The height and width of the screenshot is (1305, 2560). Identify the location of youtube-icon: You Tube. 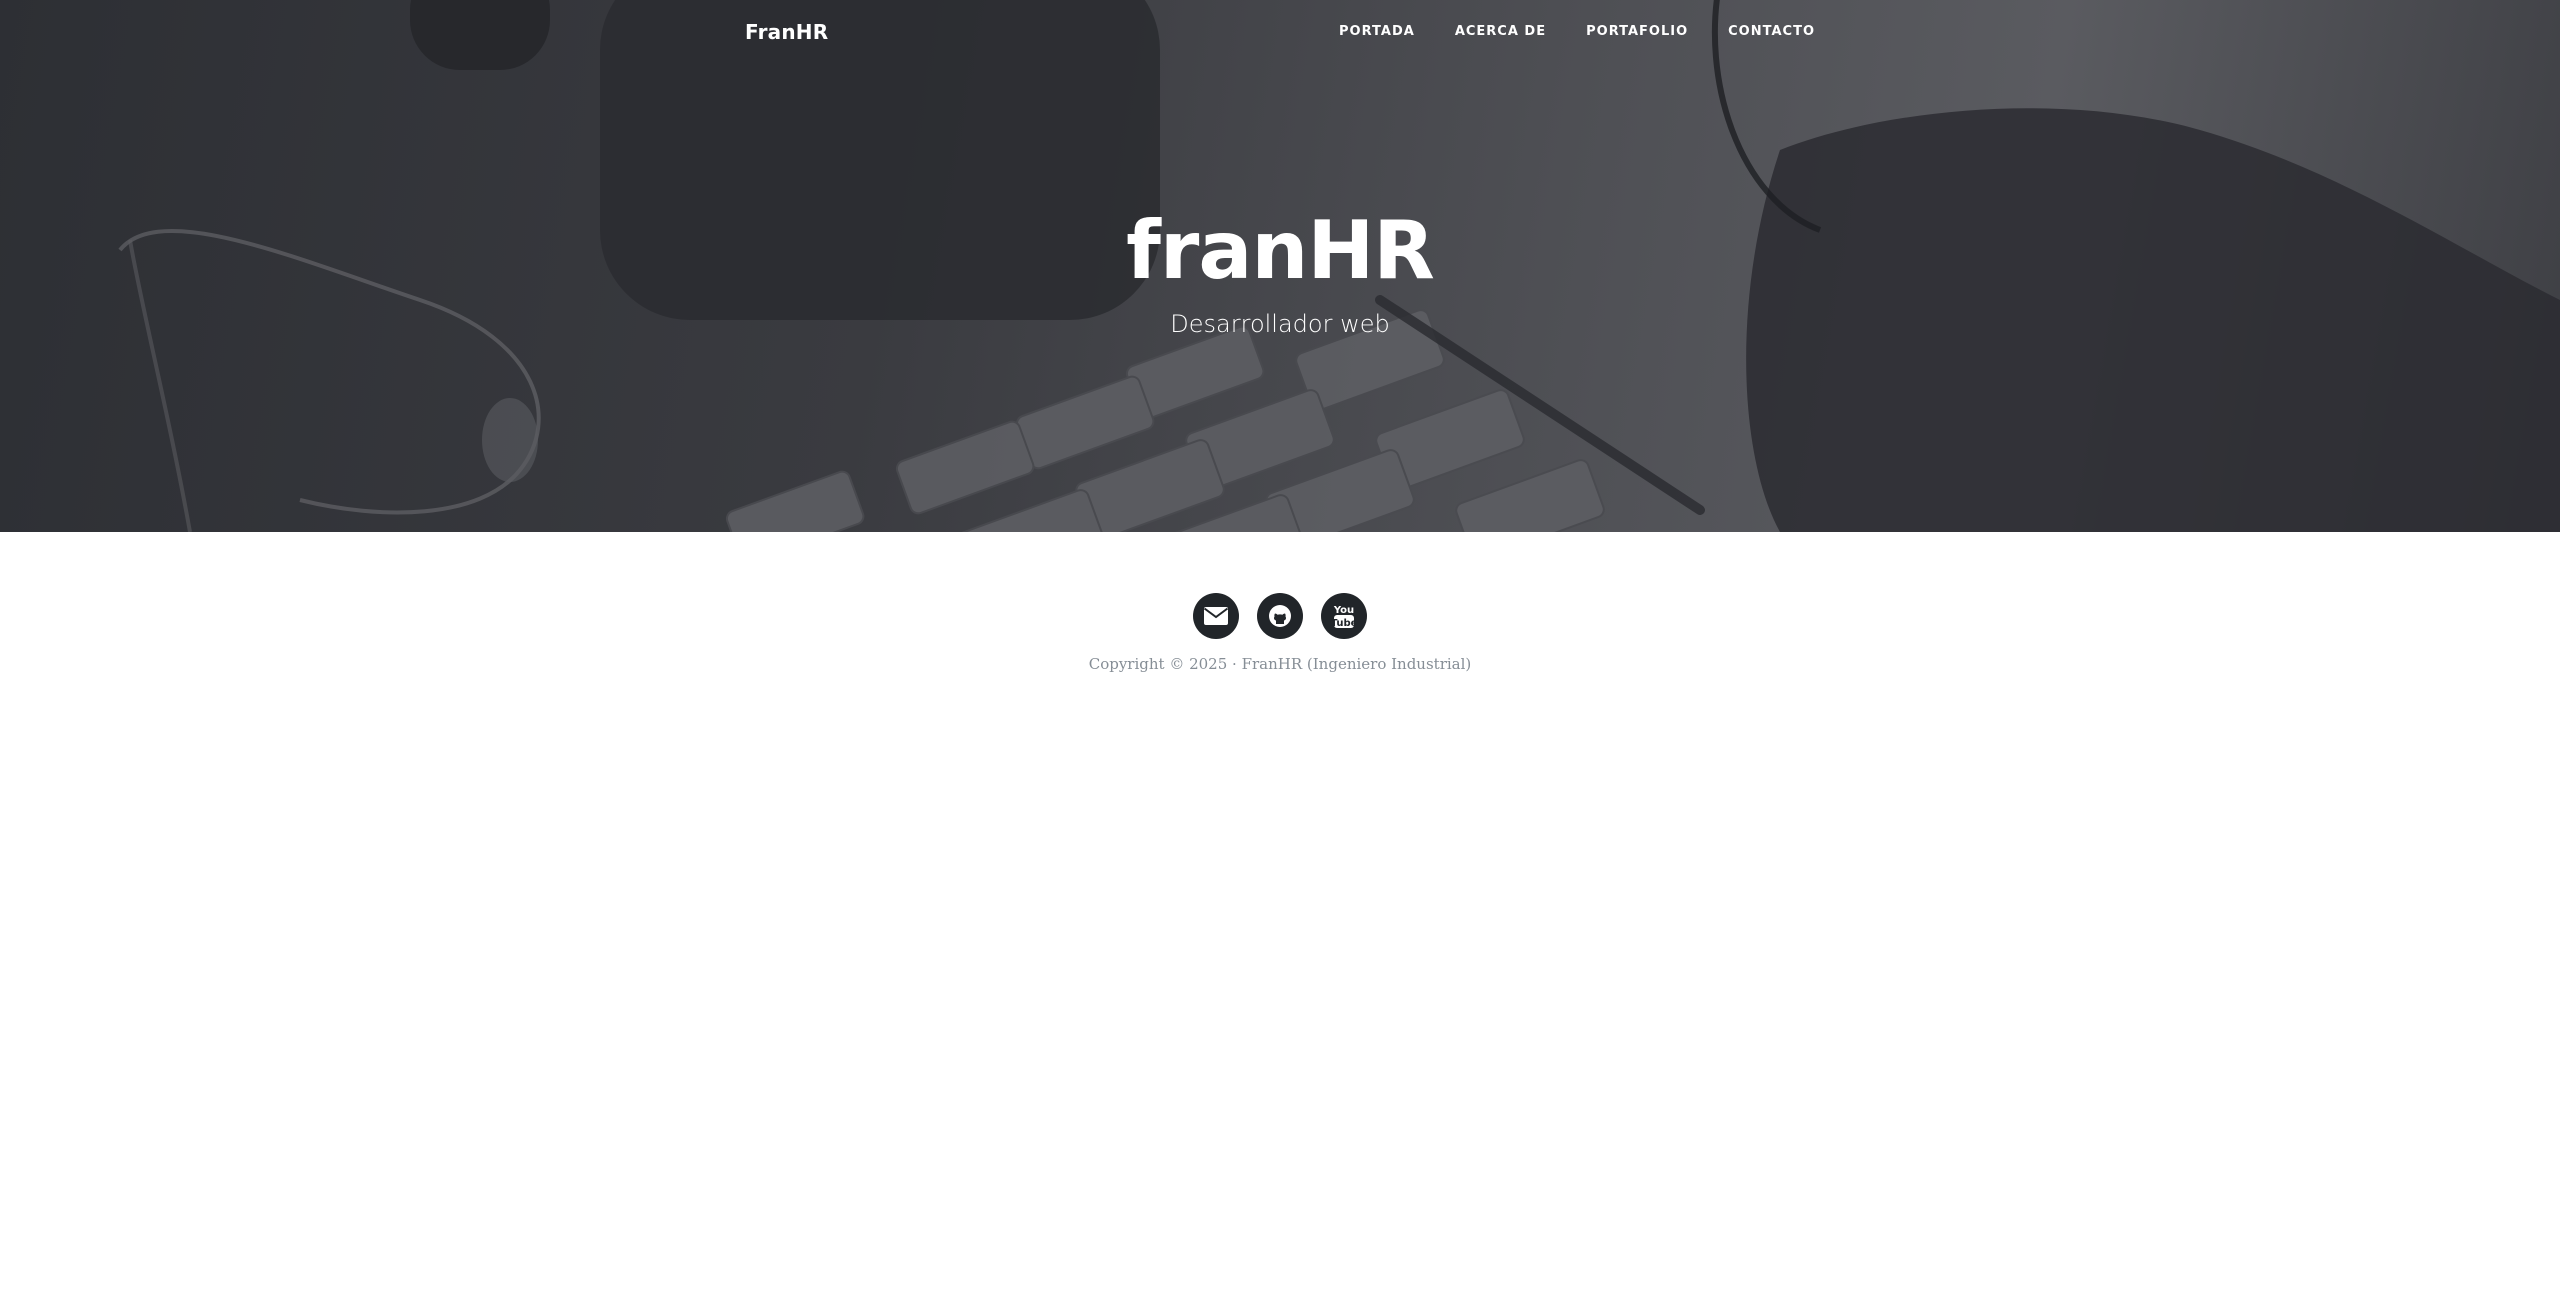
(1344, 616).